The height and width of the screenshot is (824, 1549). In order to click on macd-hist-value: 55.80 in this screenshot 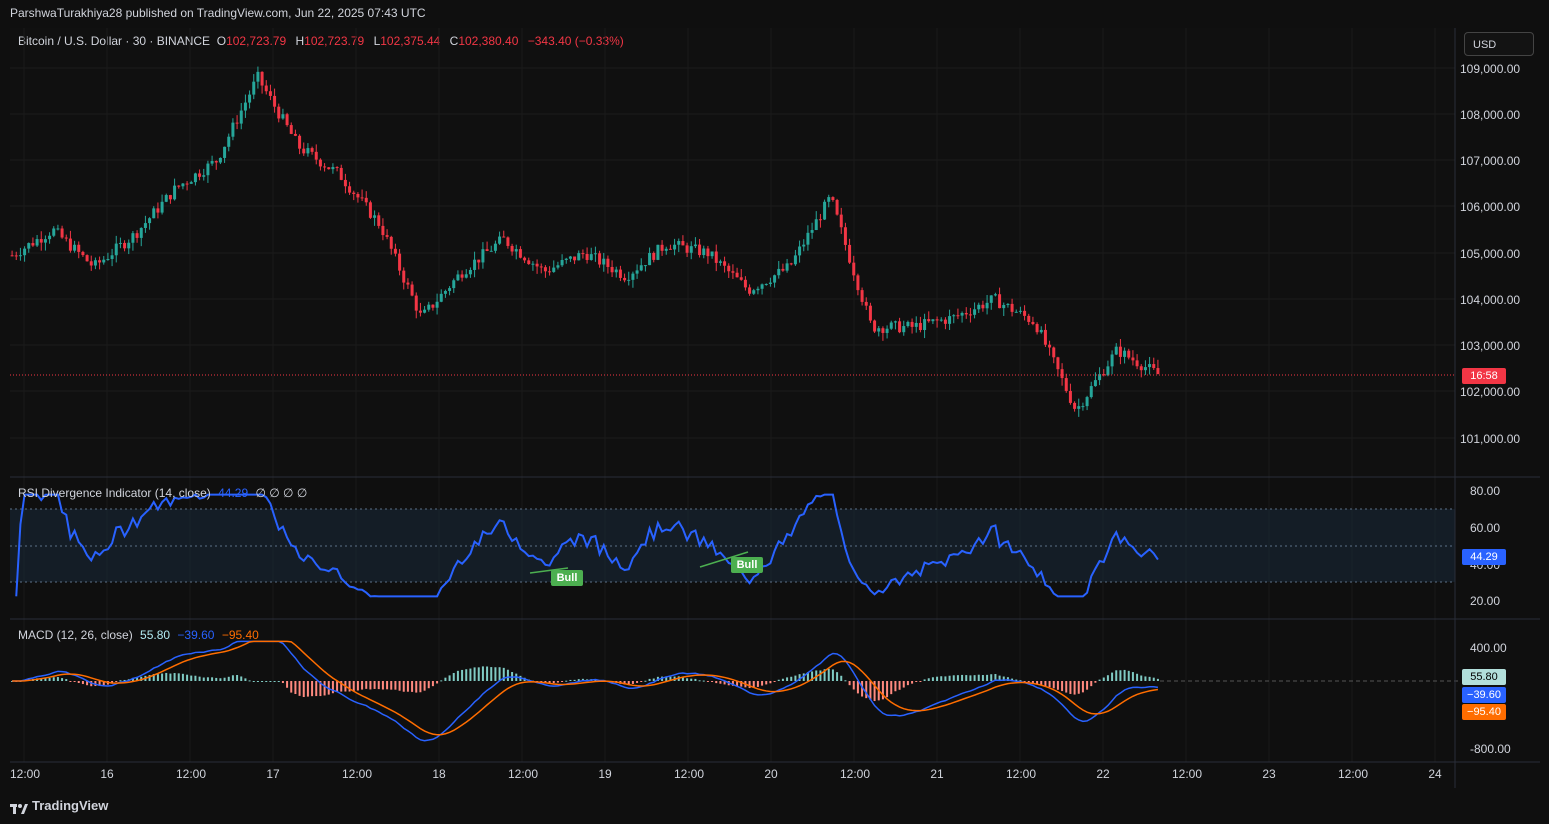, I will do `click(155, 635)`.